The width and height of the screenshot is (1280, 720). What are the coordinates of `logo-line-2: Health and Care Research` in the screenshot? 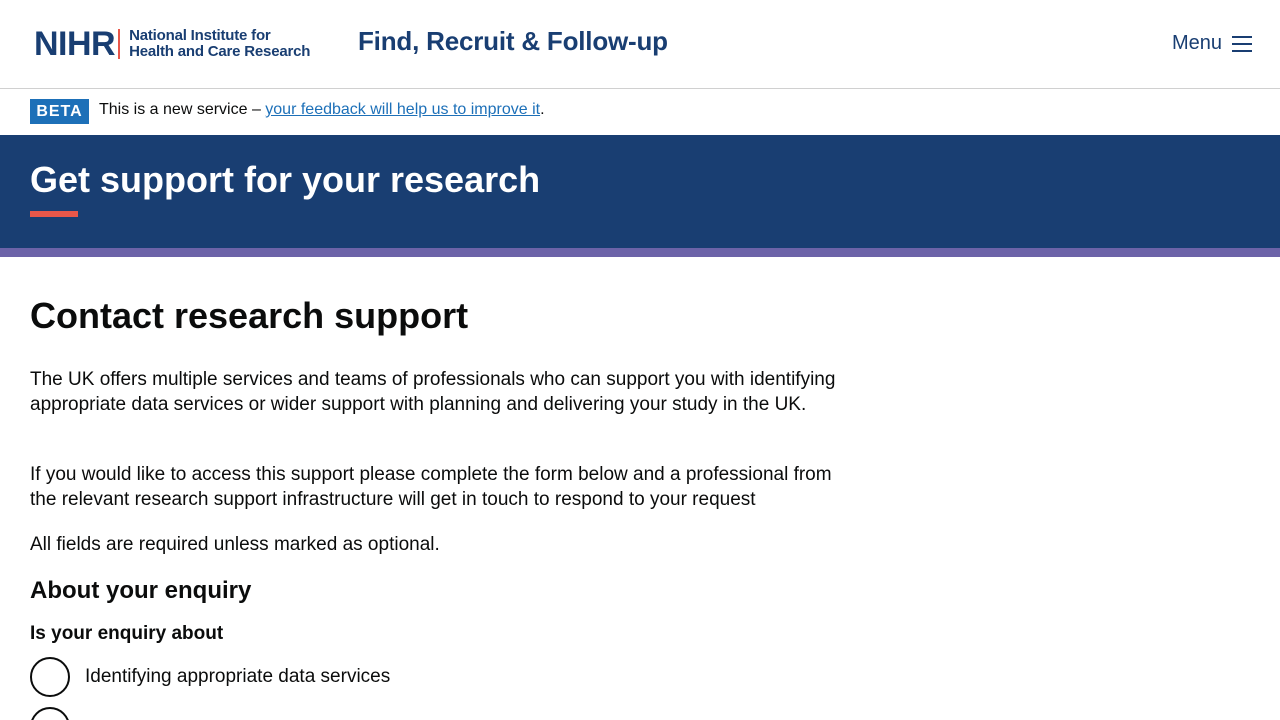 It's located at (220, 51).